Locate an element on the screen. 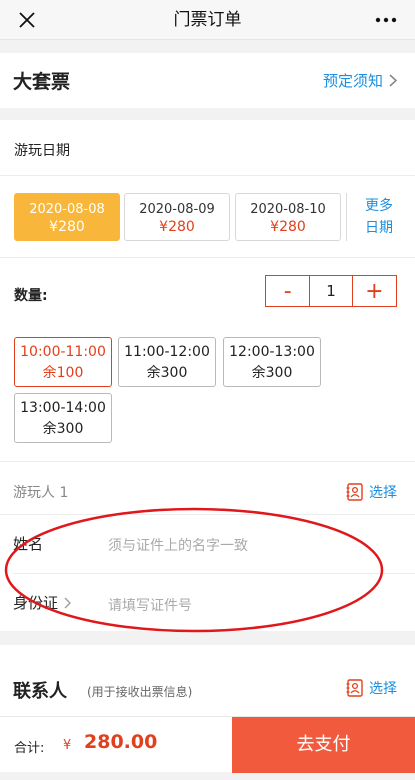 The image size is (415, 780). slot-time: 10:00-11:00 is located at coordinates (63, 352).